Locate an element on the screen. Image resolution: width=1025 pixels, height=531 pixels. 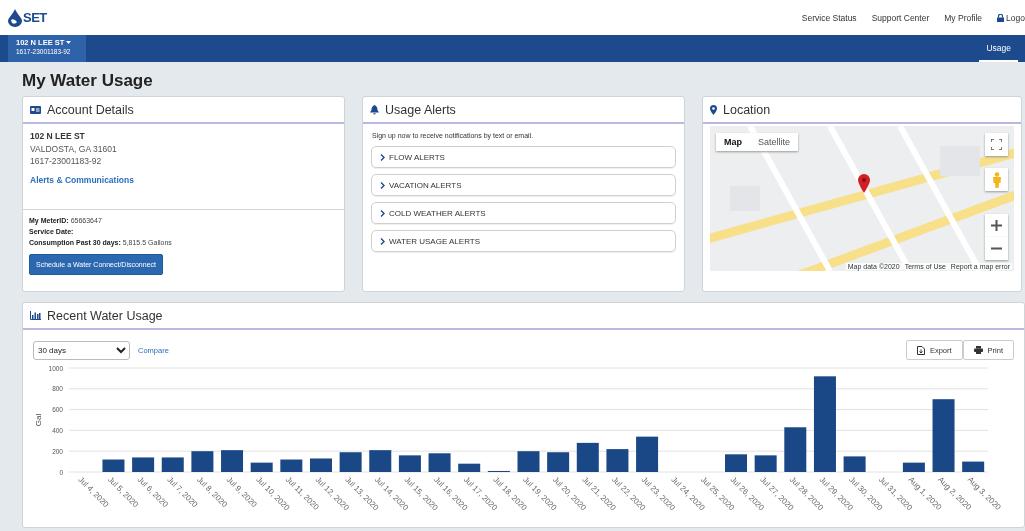
account-number: 1617-23001183-92 is located at coordinates (66, 161).